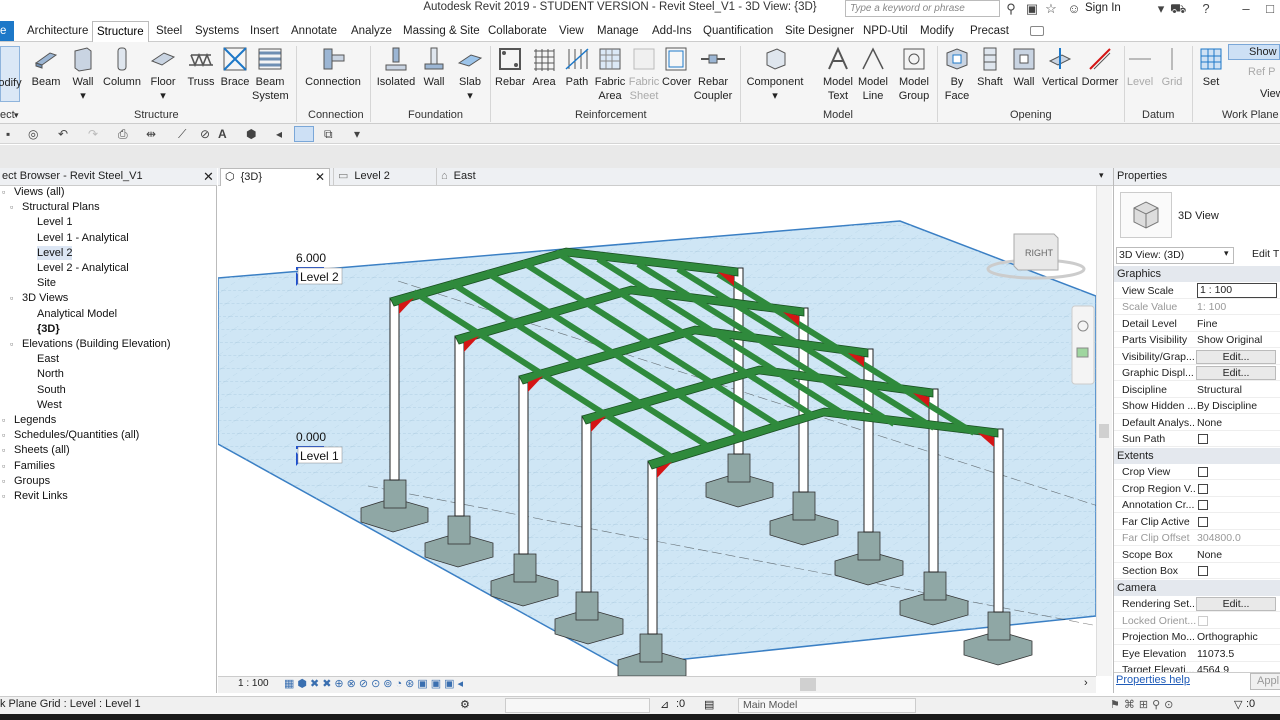 The image size is (1280, 720). What do you see at coordinates (205, 134) in the screenshot?
I see `tag-icon: ⊘` at bounding box center [205, 134].